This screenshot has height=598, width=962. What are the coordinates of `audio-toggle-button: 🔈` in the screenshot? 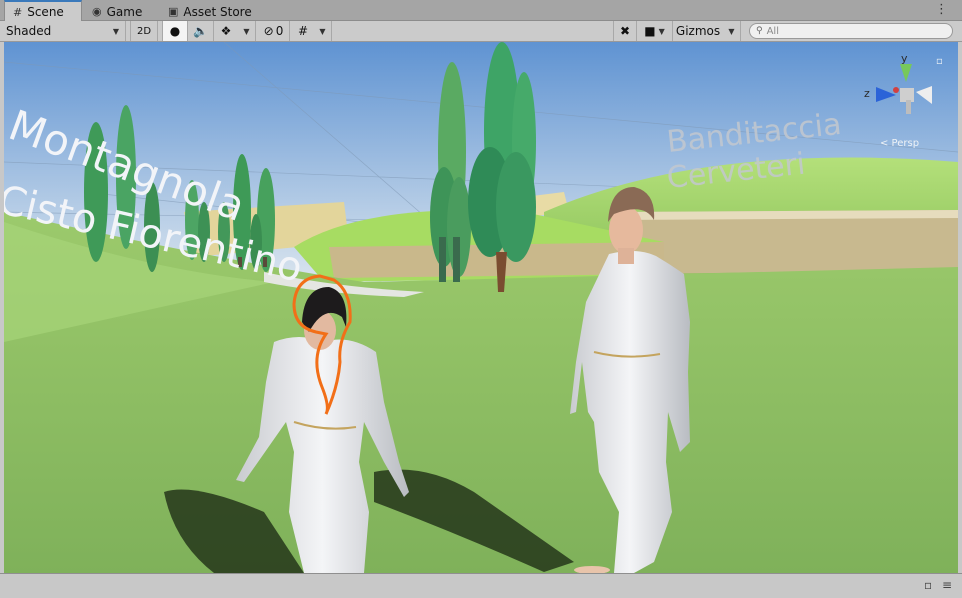 It's located at (201, 31).